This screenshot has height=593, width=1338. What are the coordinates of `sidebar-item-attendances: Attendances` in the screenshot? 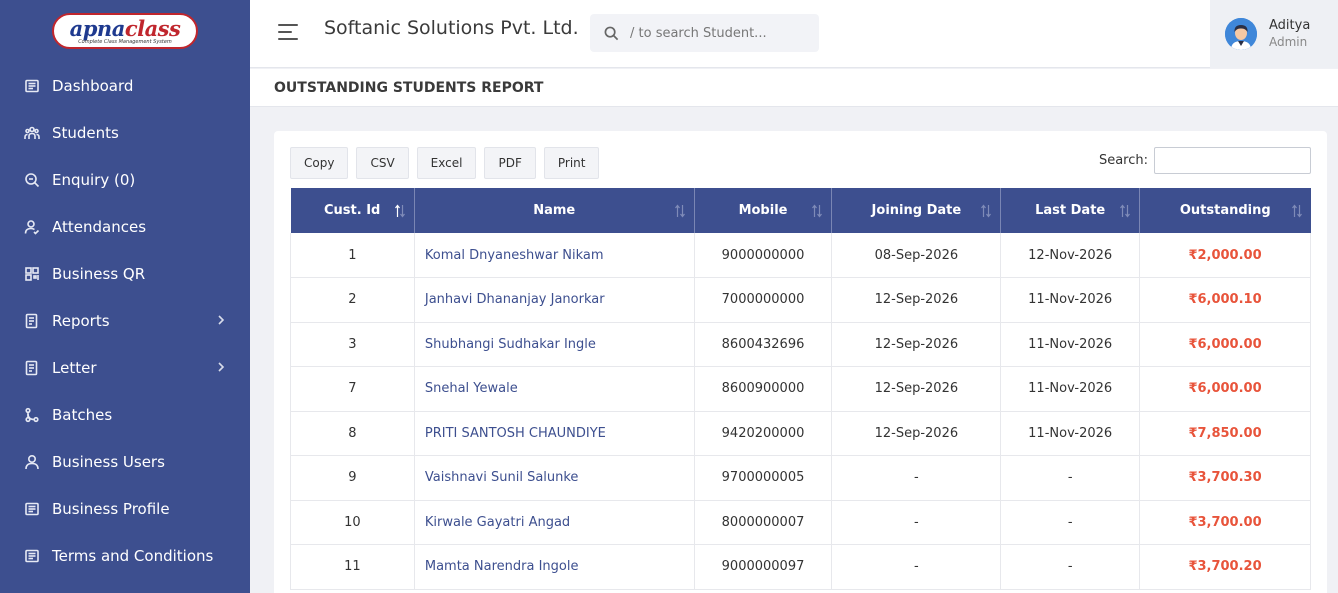 It's located at (125, 226).